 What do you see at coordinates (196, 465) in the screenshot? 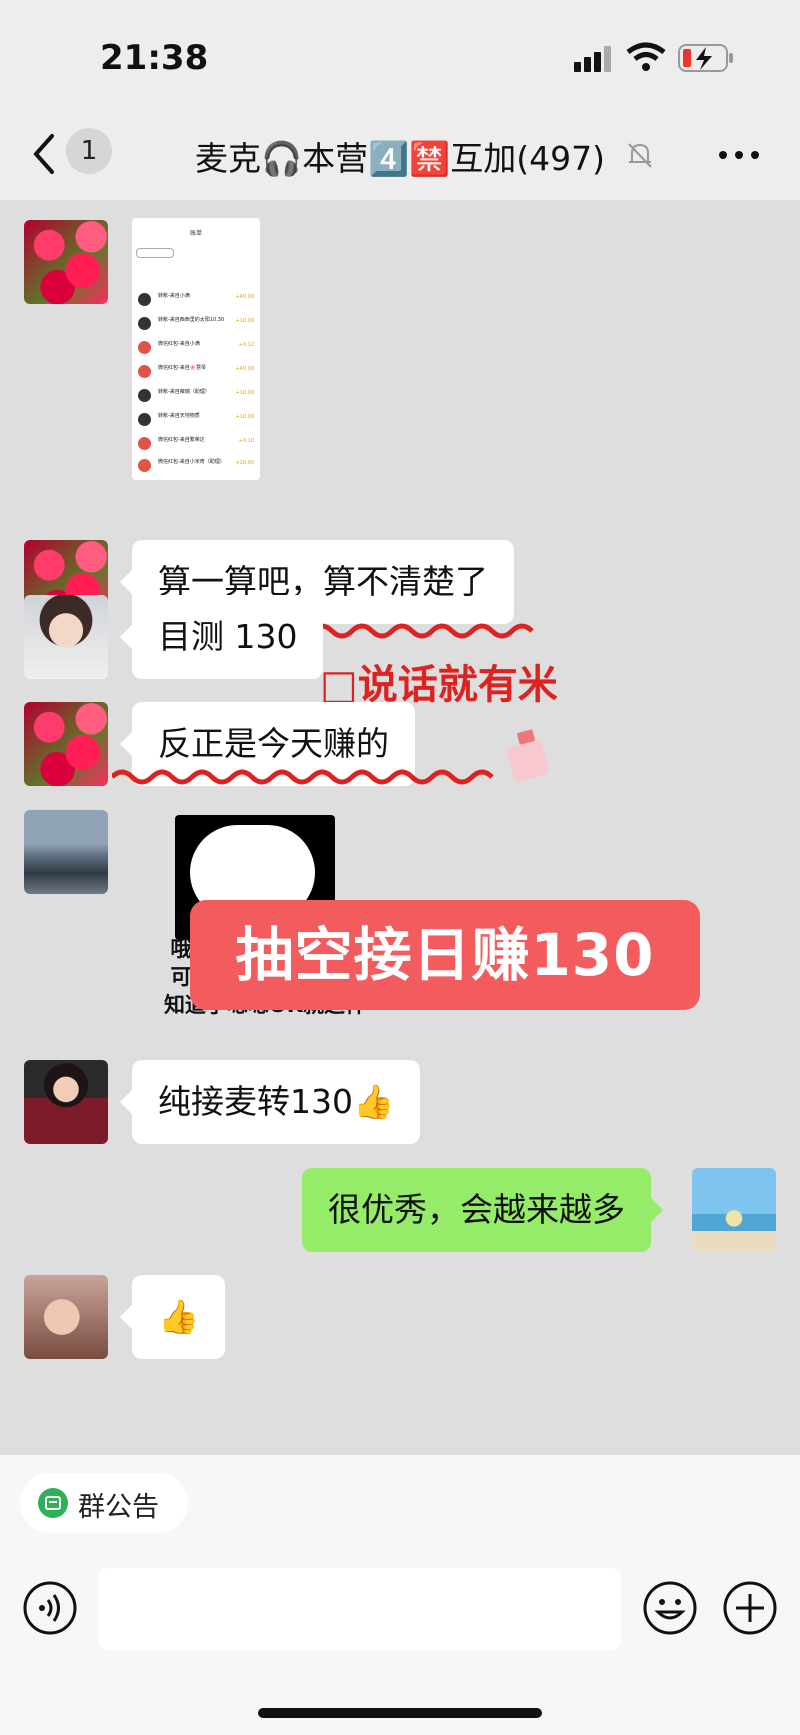
I see `thumb-row: 微信红包-来自小米奇（助理） +10.00` at bounding box center [196, 465].